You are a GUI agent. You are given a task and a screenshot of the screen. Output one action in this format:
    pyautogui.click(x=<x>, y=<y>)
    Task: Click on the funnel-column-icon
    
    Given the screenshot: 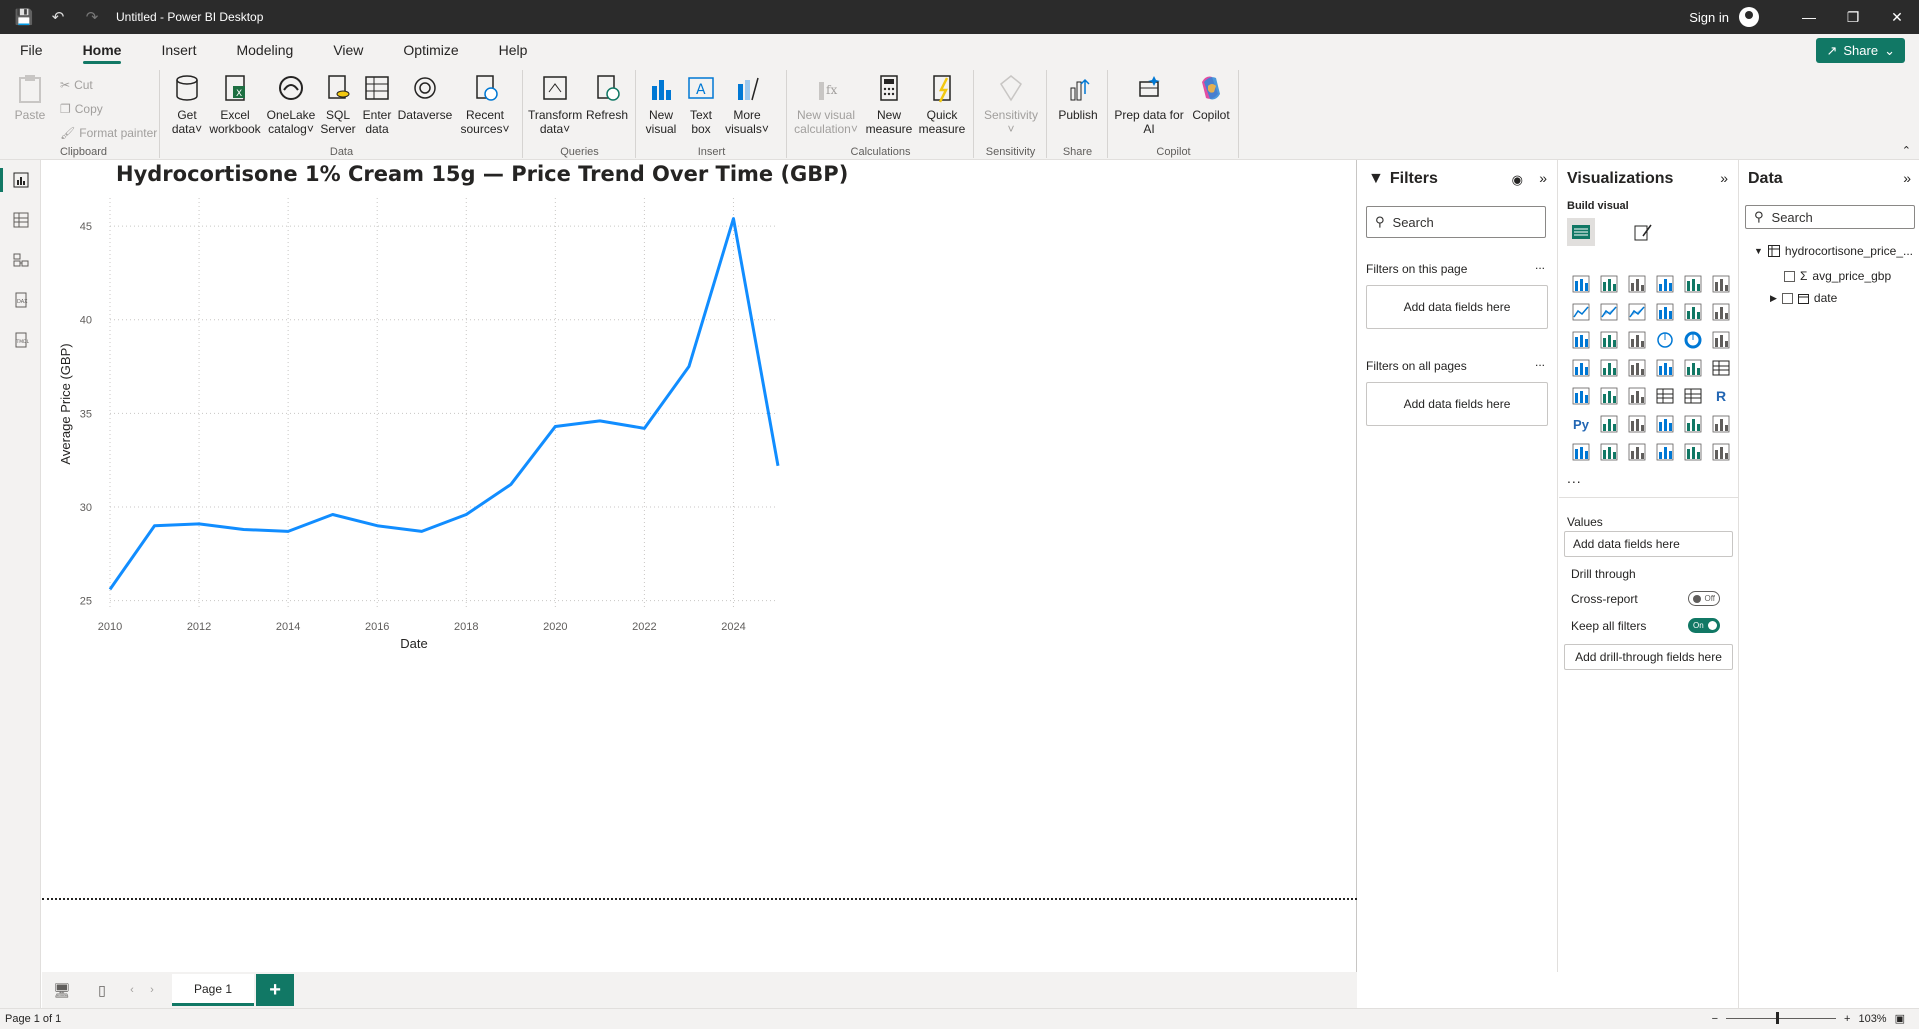 What is the action you would take?
    pyautogui.click(x=1609, y=340)
    